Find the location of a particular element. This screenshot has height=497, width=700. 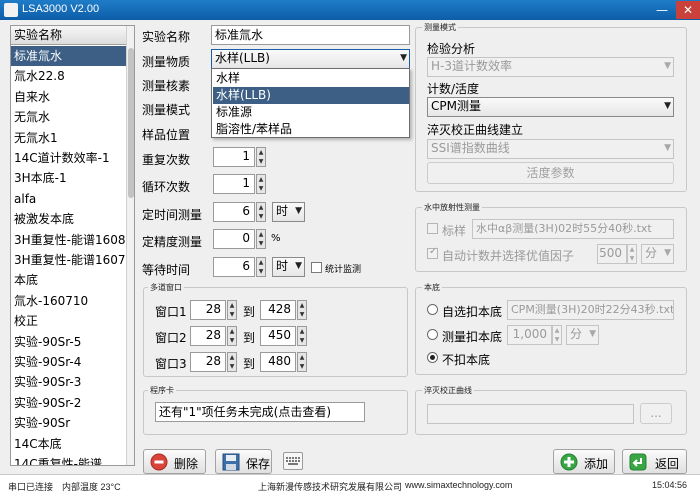

window-to-input: 450 is located at coordinates (278, 336).